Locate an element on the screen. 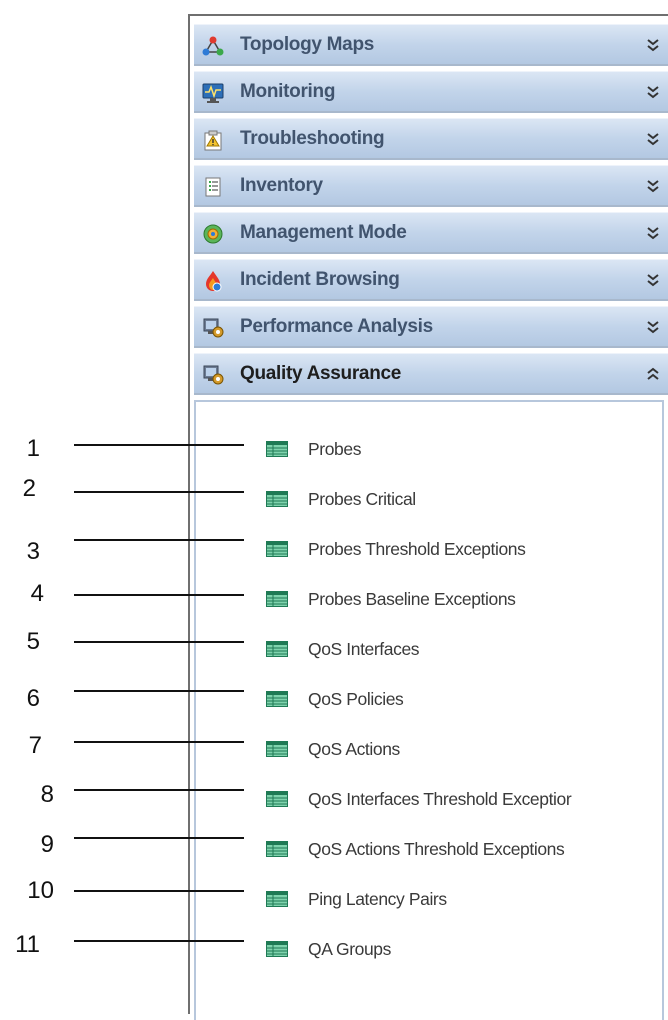 Image resolution: width=668 pixels, height=1020 pixels. callout-number: 9 is located at coordinates (47, 844).